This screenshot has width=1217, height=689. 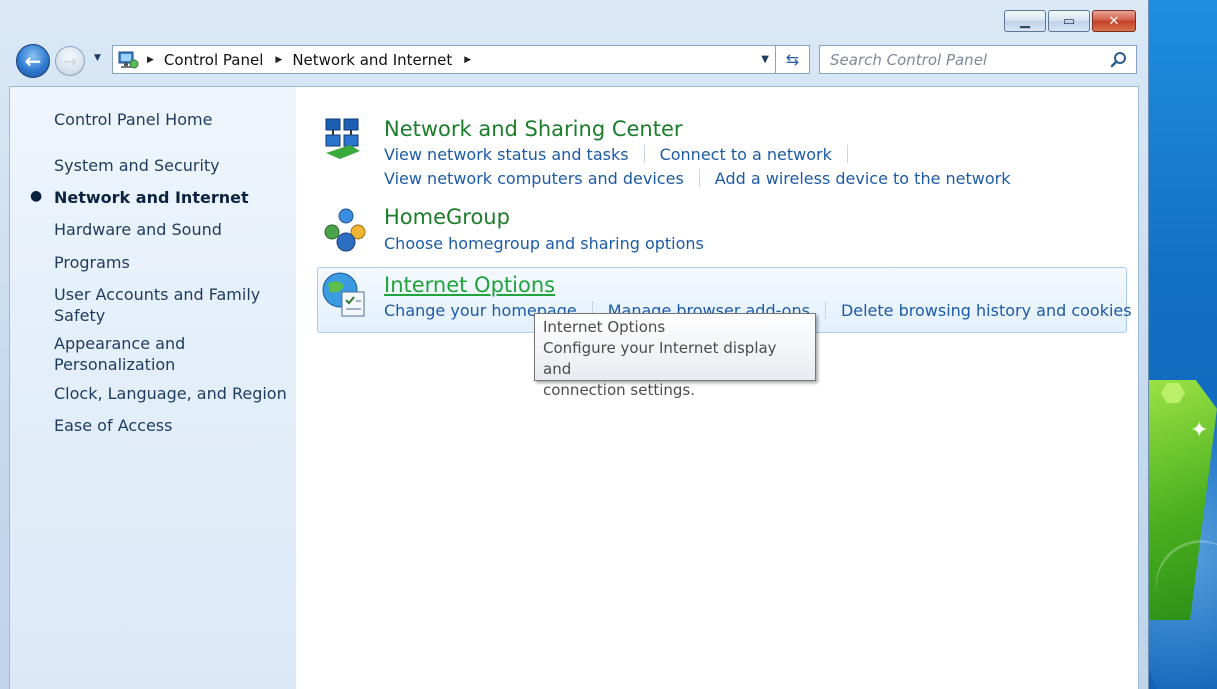 What do you see at coordinates (213, 60) in the screenshot?
I see `breadcrumb-control-panel: Control Panel` at bounding box center [213, 60].